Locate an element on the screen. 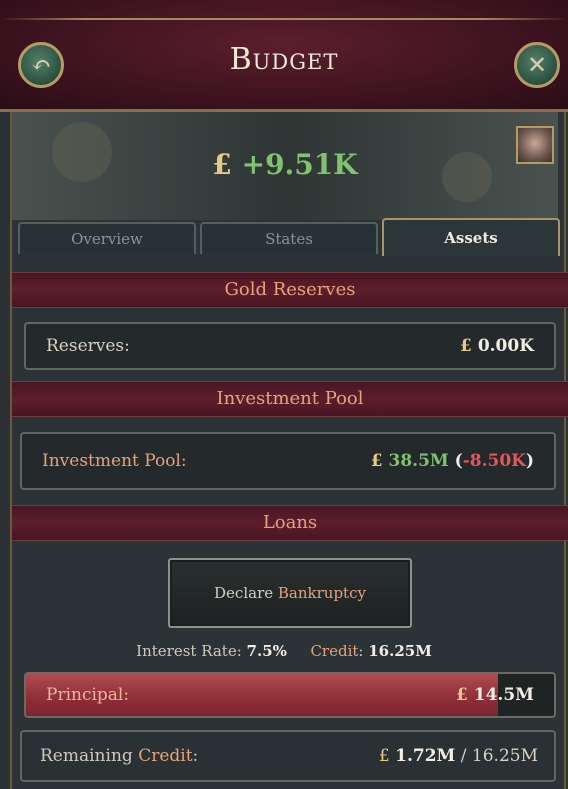  panel-header: ↶ Budget ✕ is located at coordinates (284, 56).